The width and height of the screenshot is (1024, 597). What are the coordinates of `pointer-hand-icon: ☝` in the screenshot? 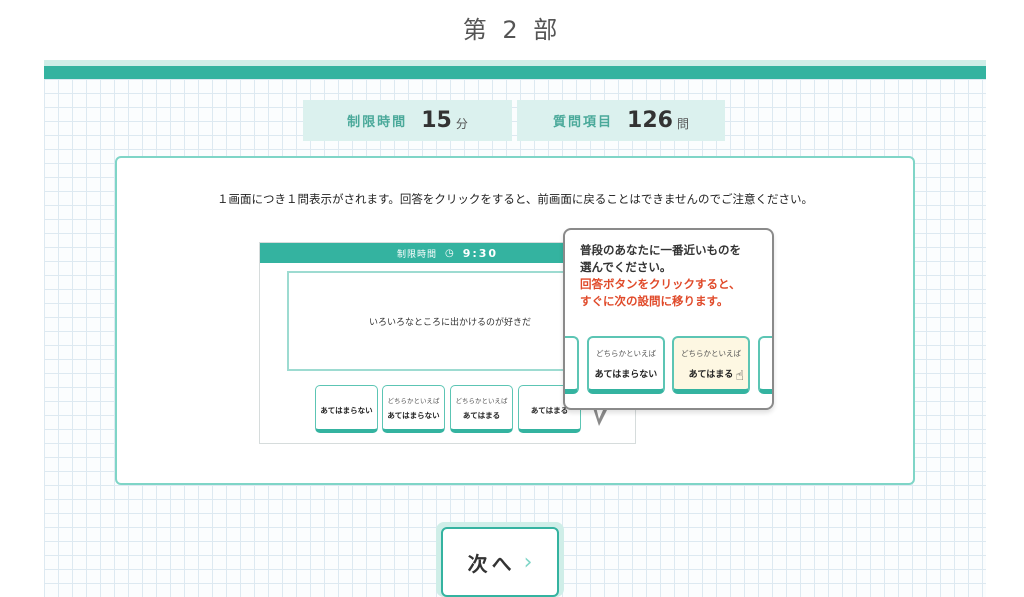 It's located at (739, 376).